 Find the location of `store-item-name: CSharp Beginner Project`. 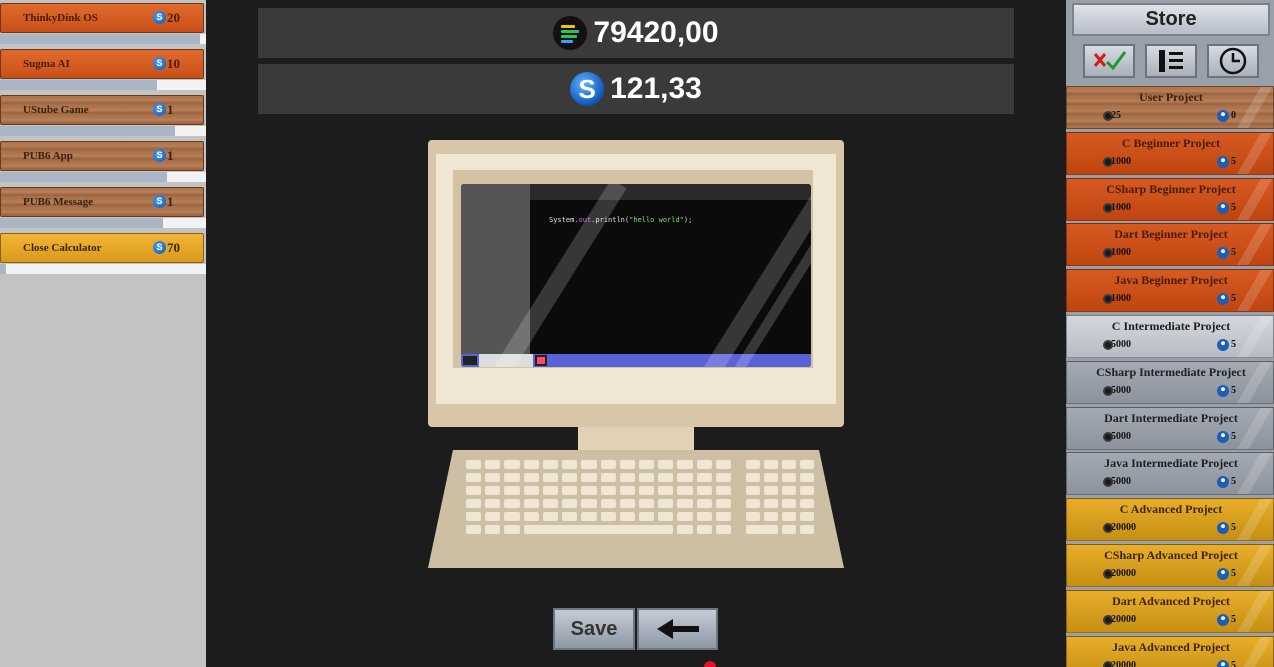

store-item-name: CSharp Beginner Project is located at coordinates (1171, 188).